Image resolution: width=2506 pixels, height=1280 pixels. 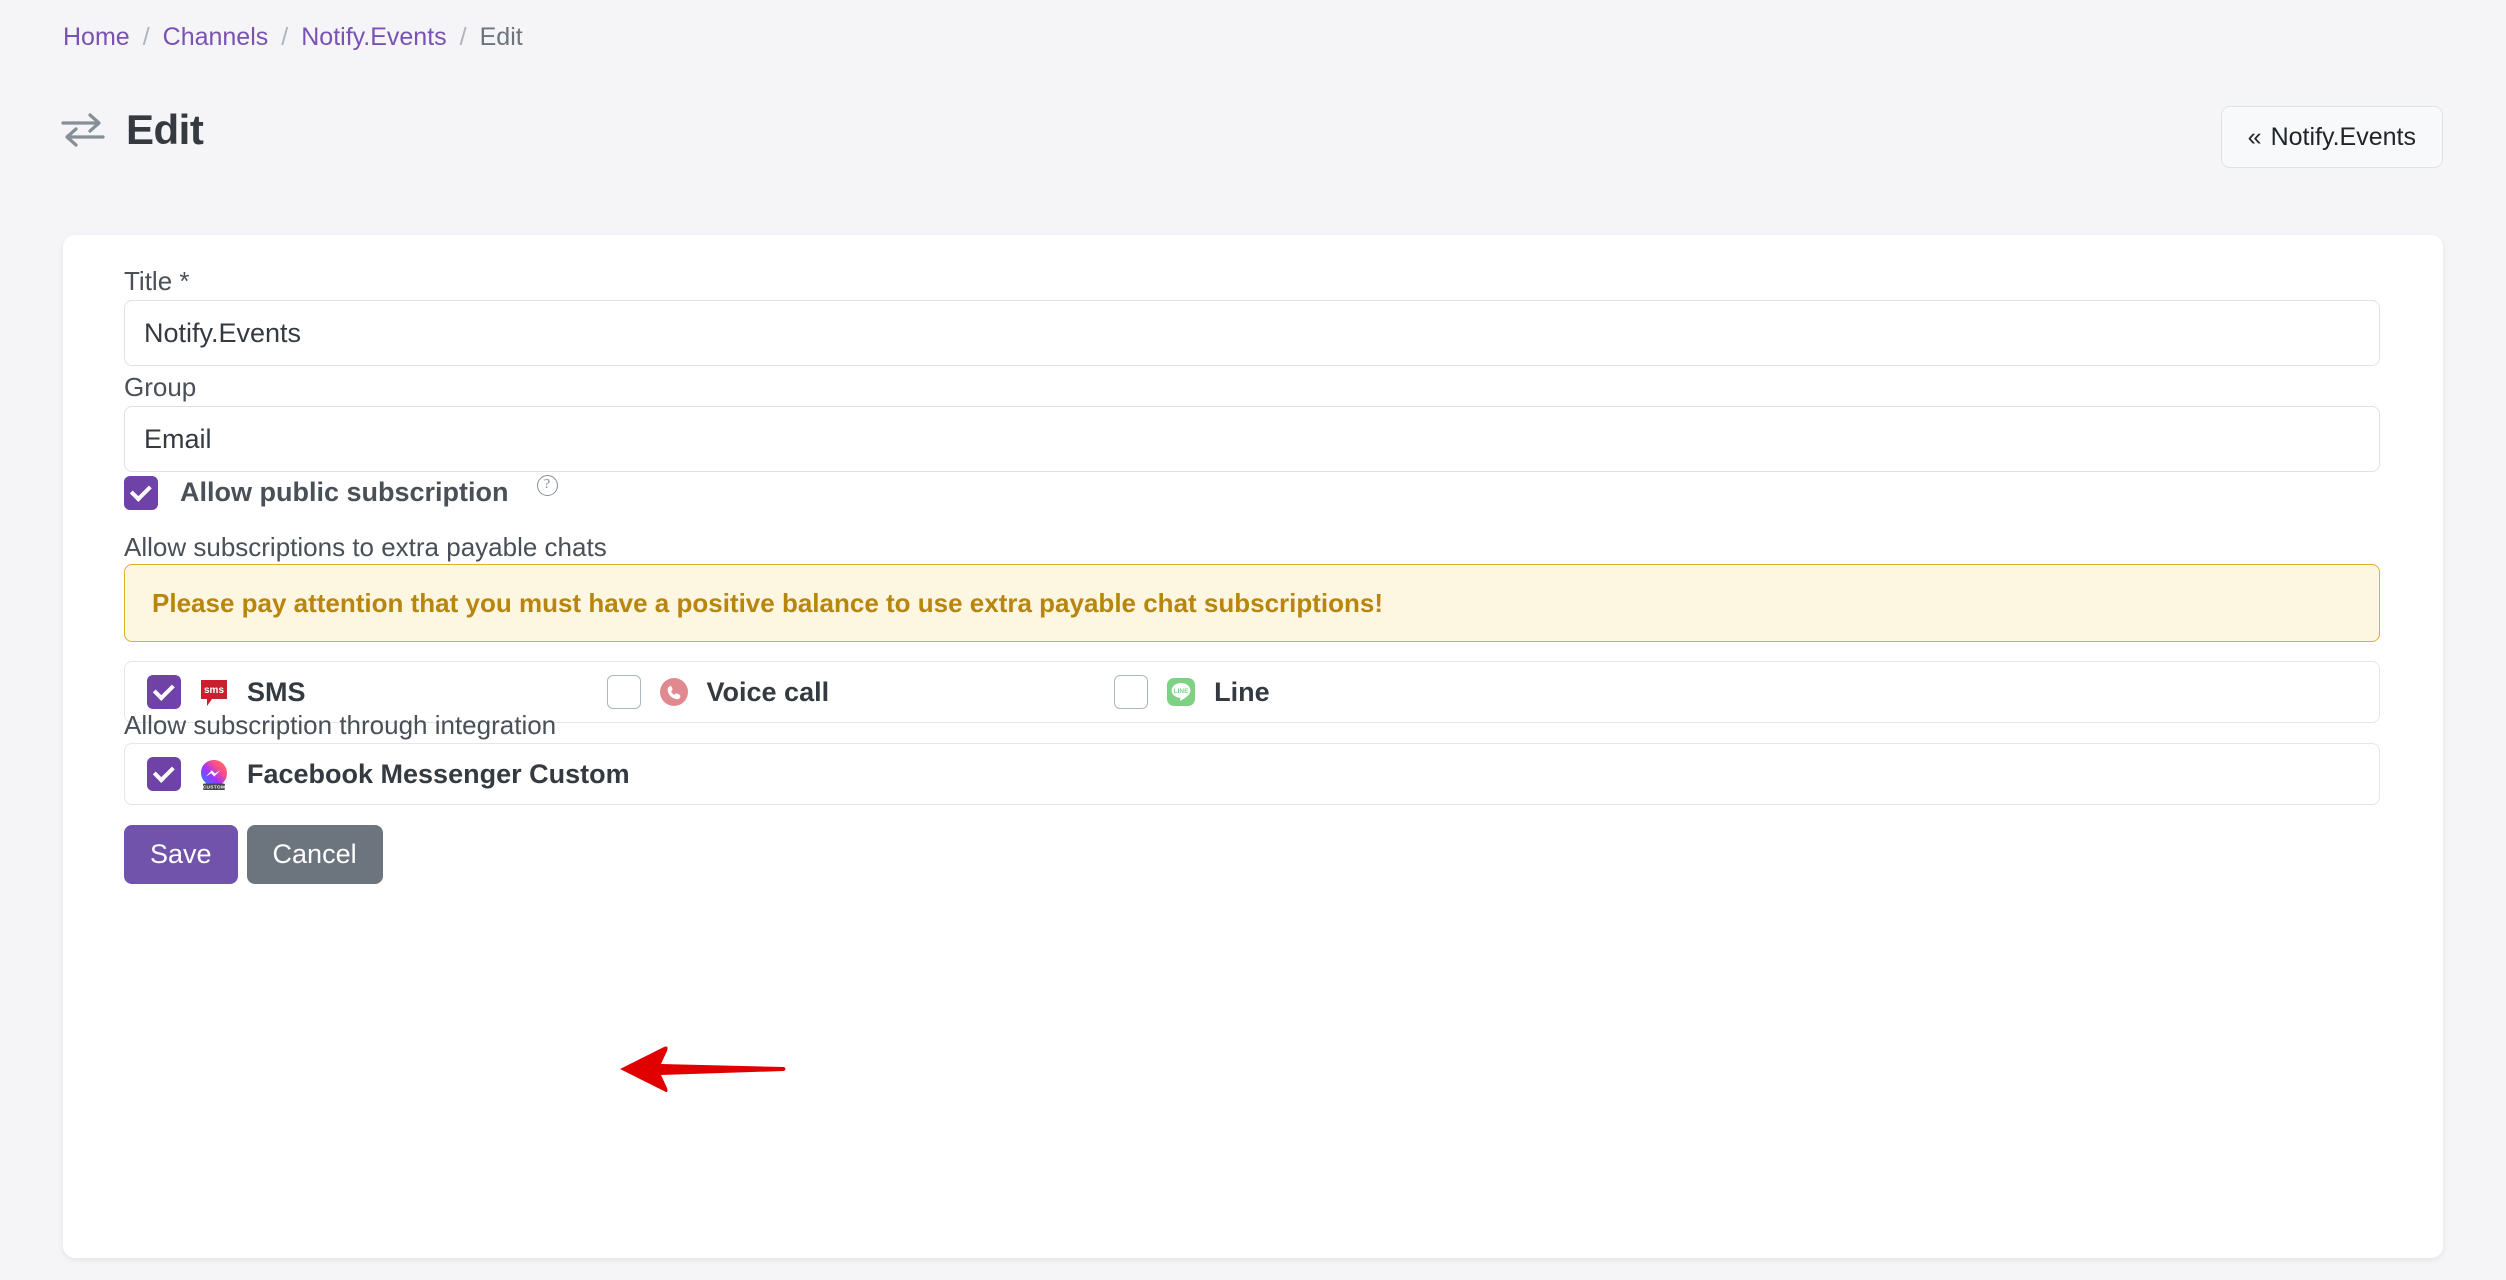 What do you see at coordinates (314, 854) in the screenshot?
I see `cancel-button: Cancel` at bounding box center [314, 854].